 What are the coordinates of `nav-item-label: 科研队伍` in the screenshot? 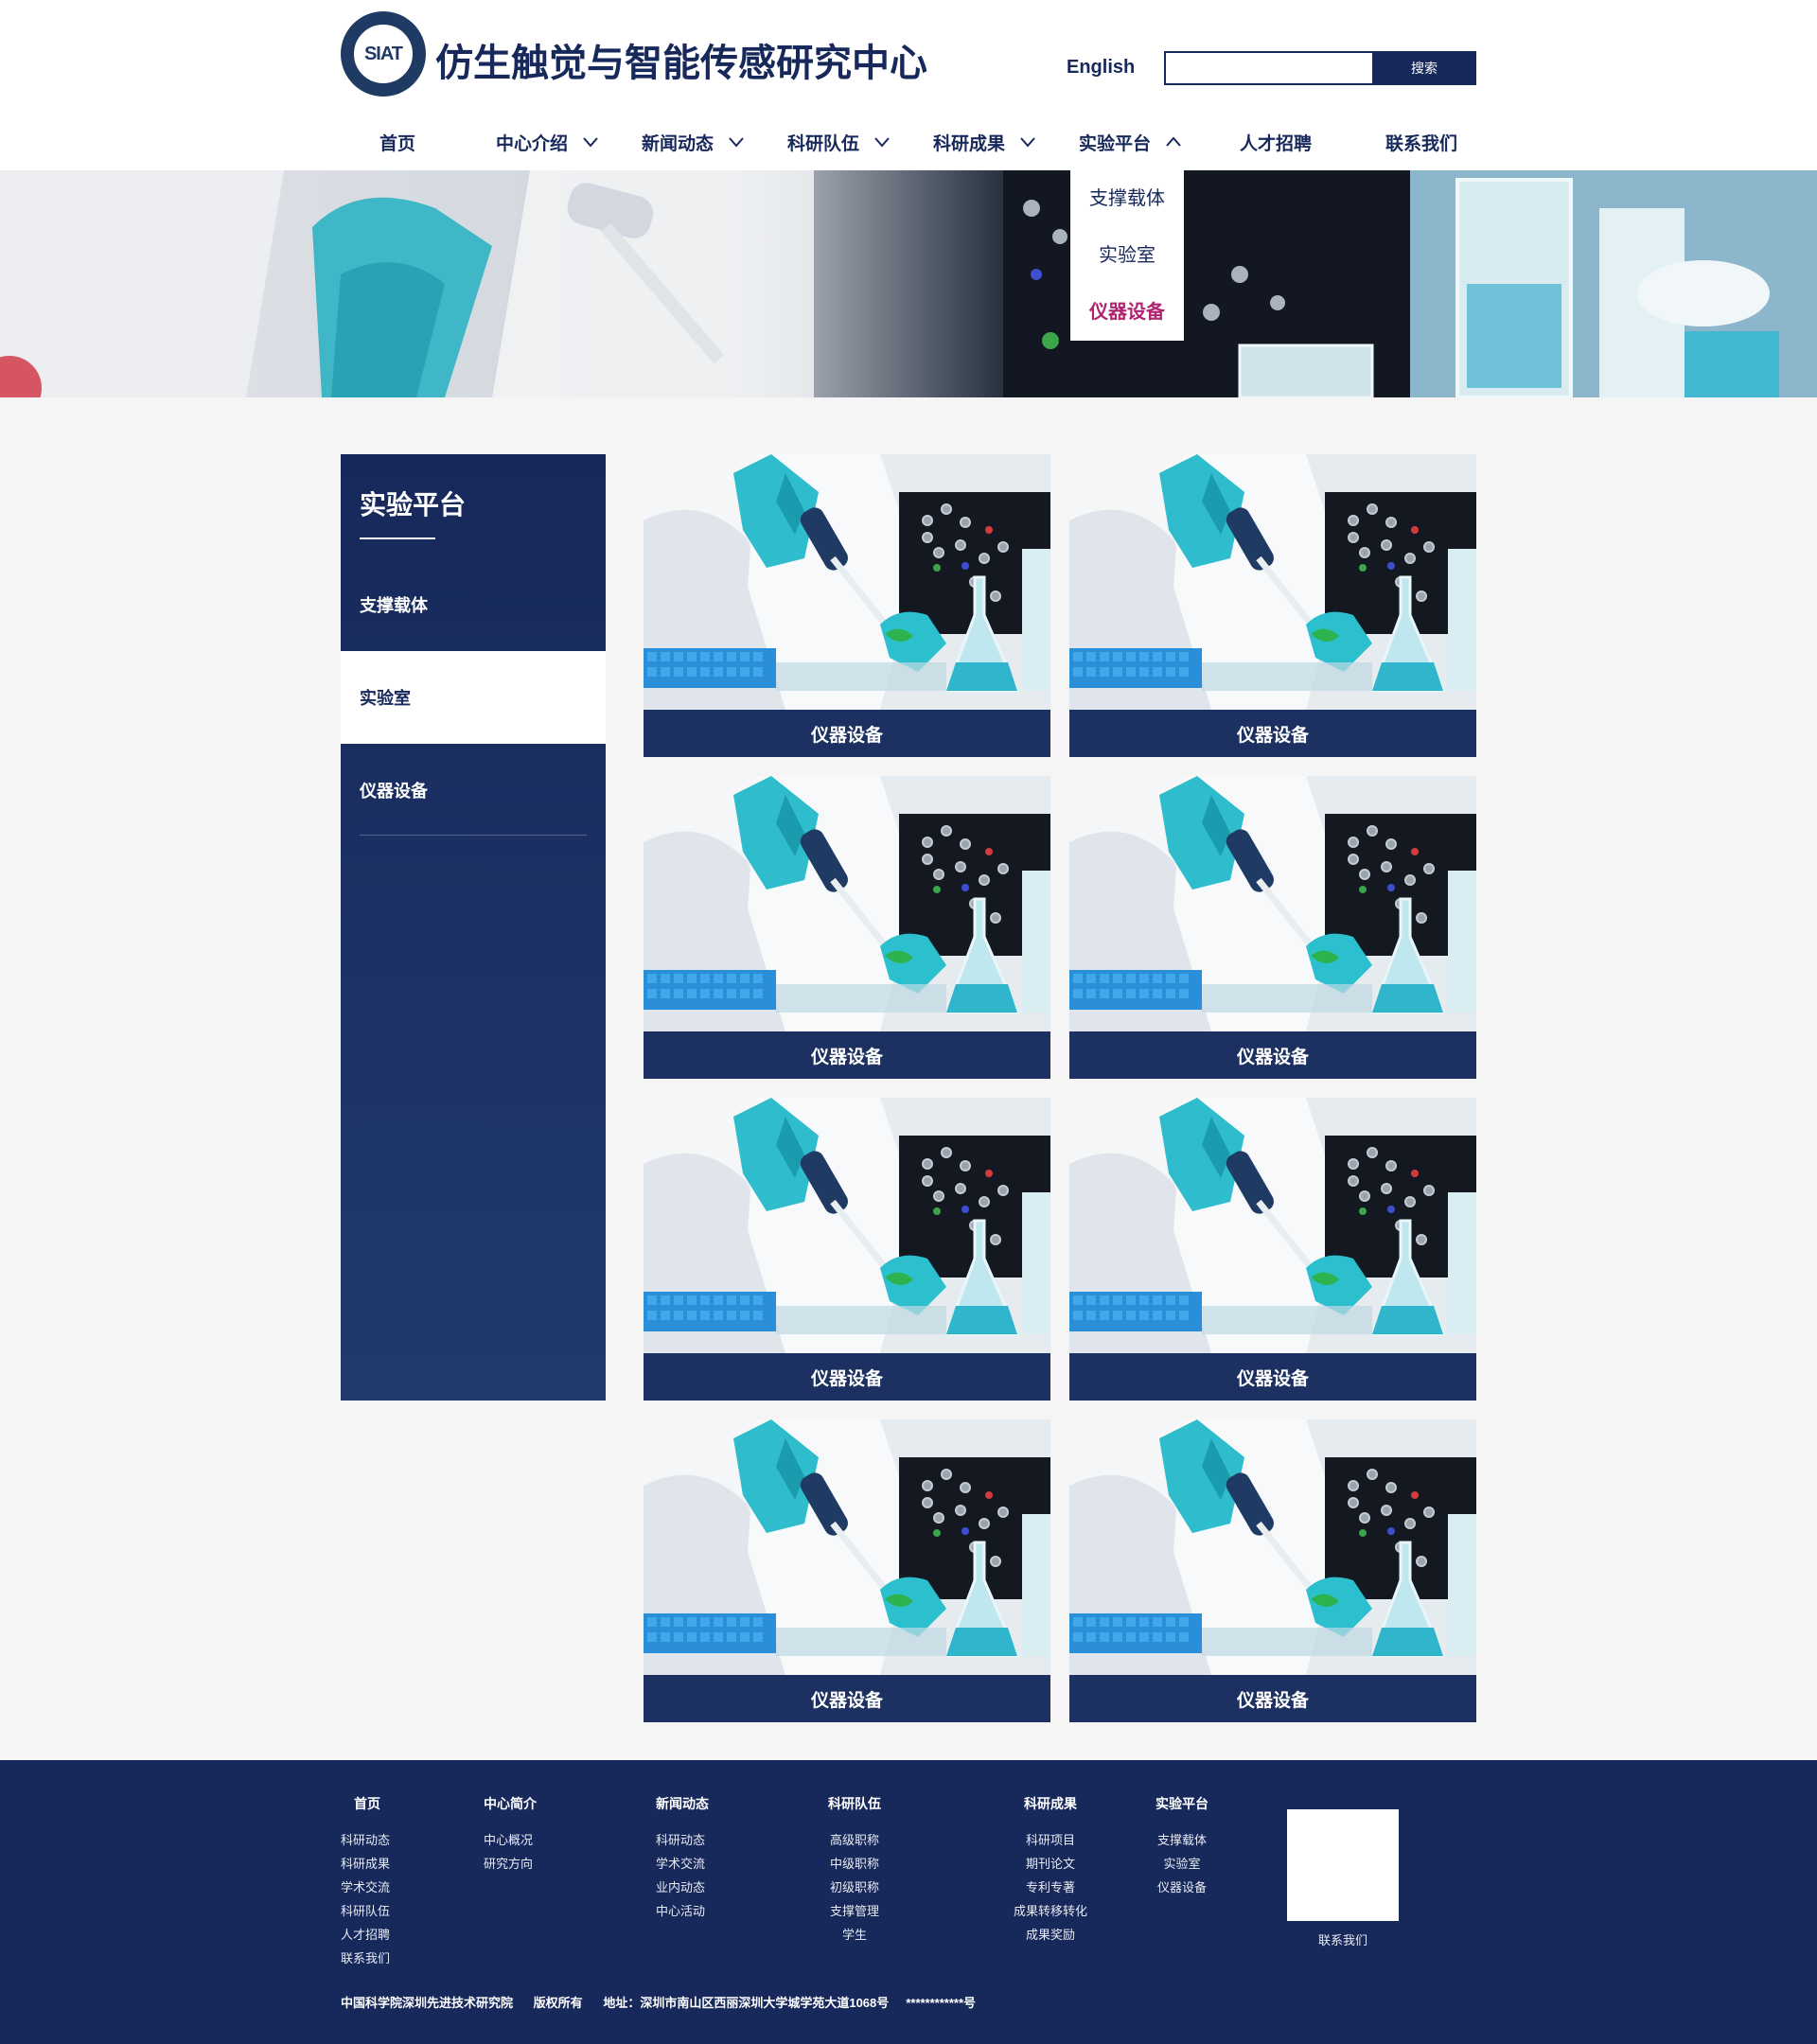 It's located at (823, 143).